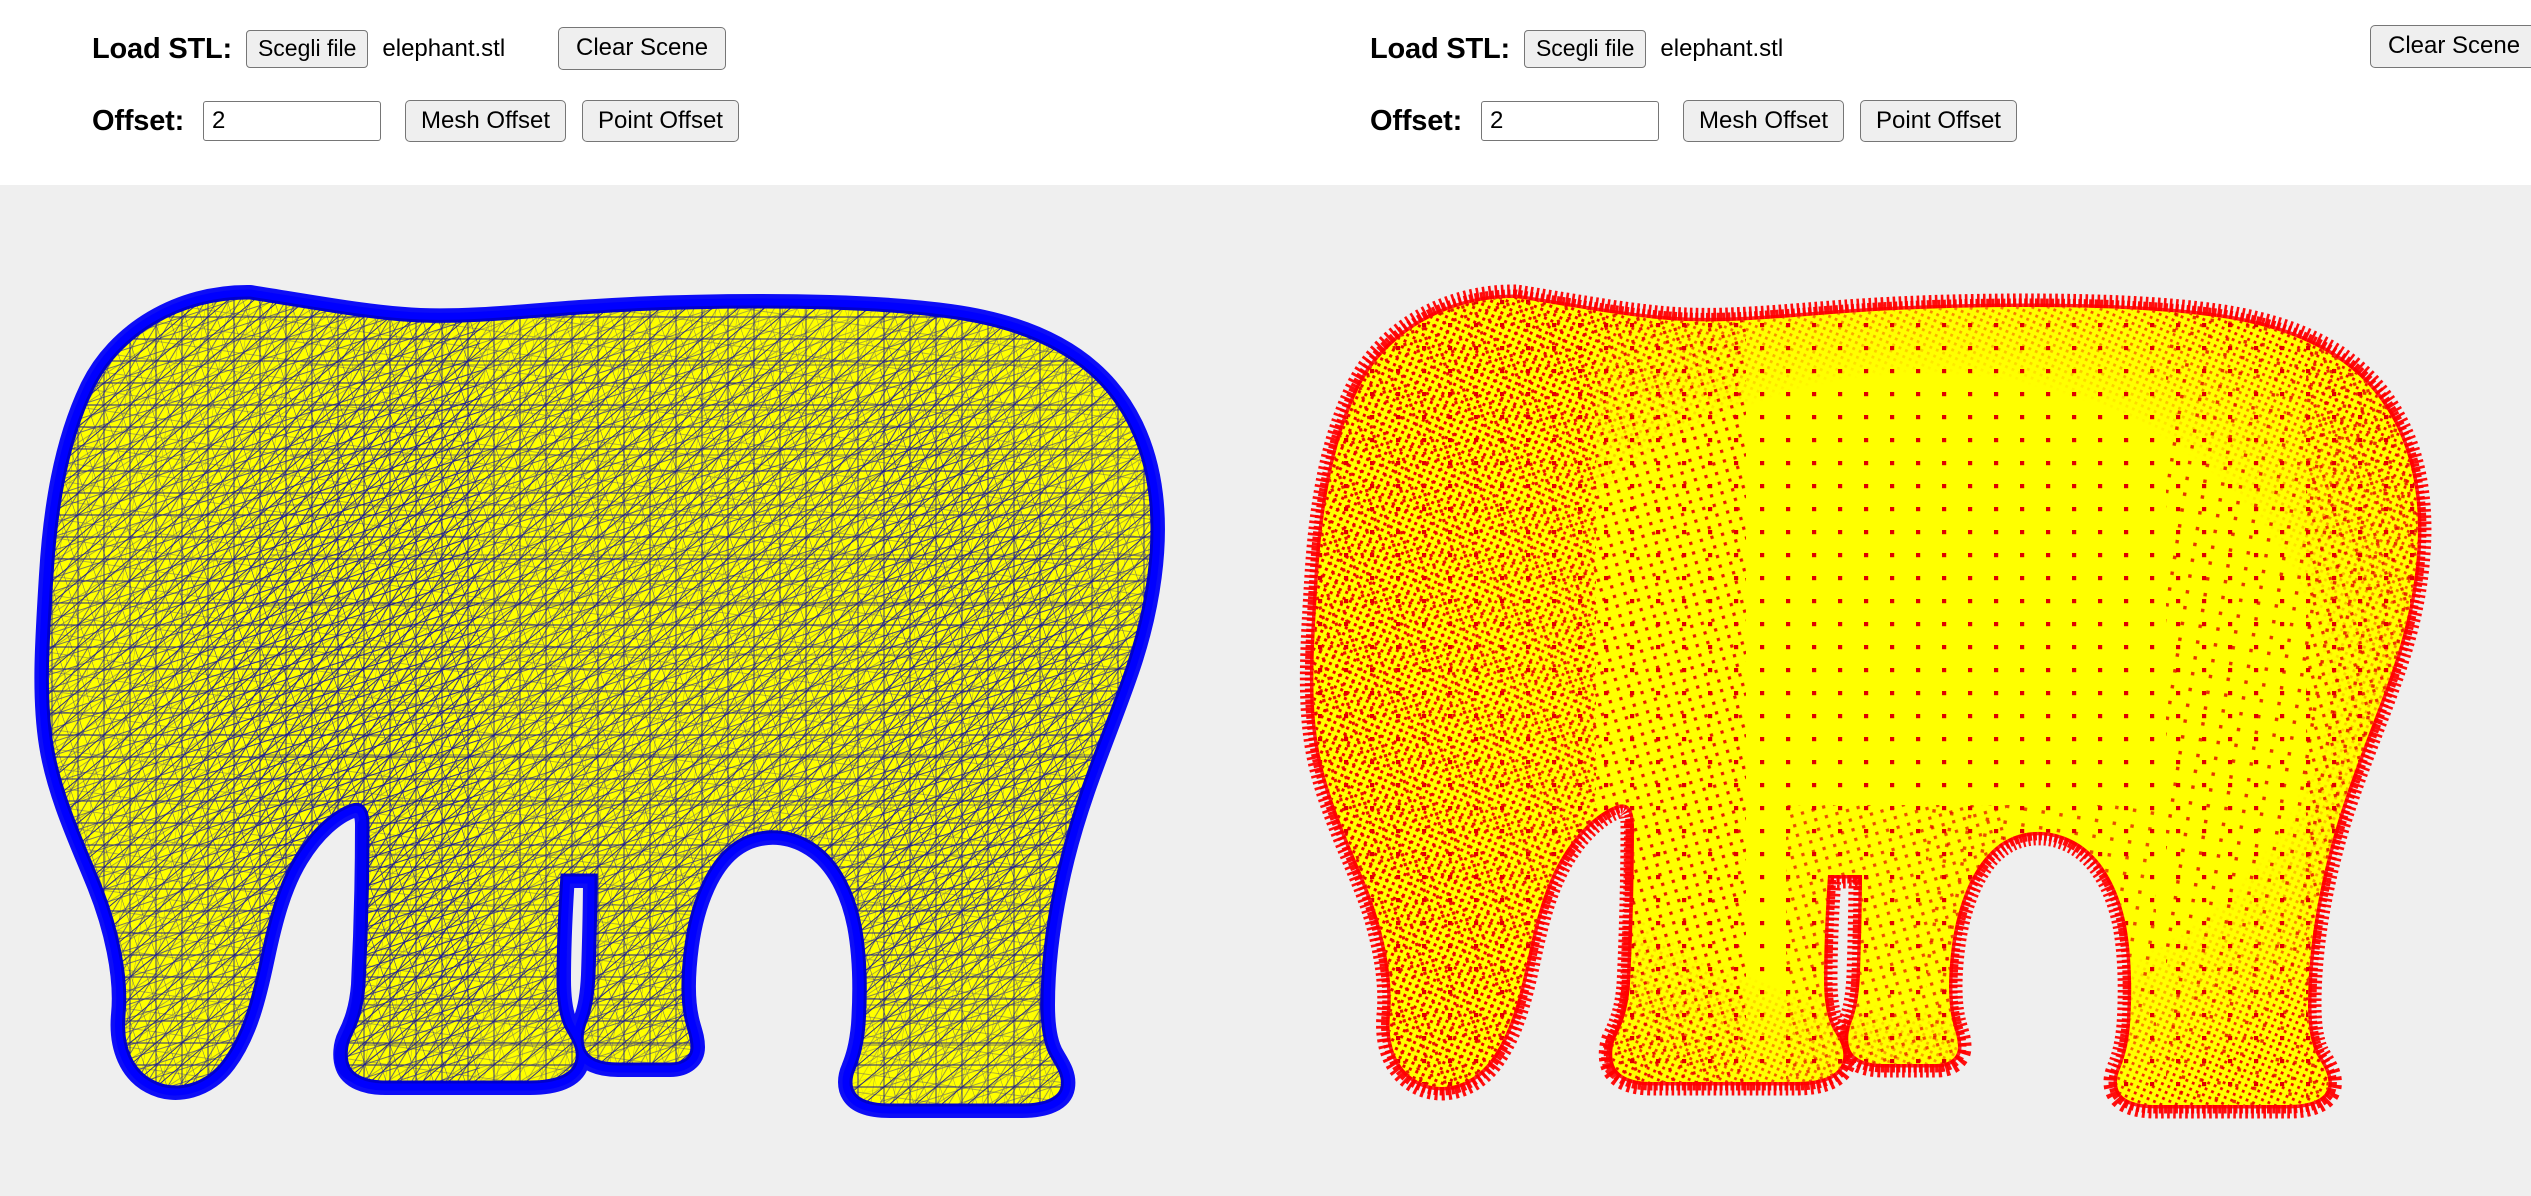  I want to click on left-file-input: Scegli file elephant.stl, so click(375, 49).